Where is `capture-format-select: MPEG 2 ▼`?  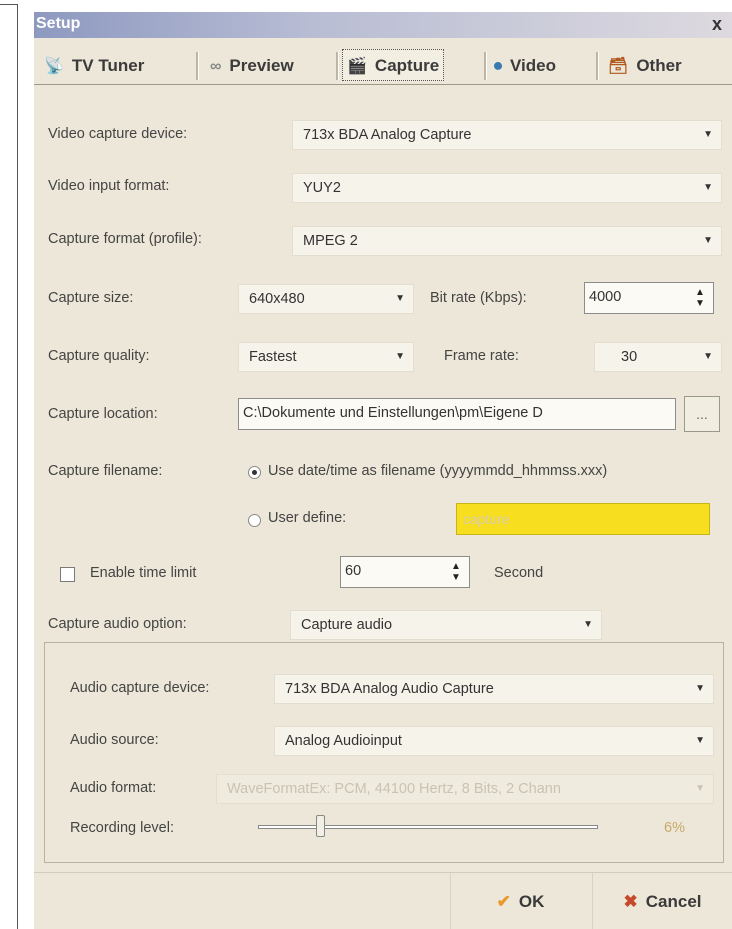 capture-format-select: MPEG 2 ▼ is located at coordinates (507, 241).